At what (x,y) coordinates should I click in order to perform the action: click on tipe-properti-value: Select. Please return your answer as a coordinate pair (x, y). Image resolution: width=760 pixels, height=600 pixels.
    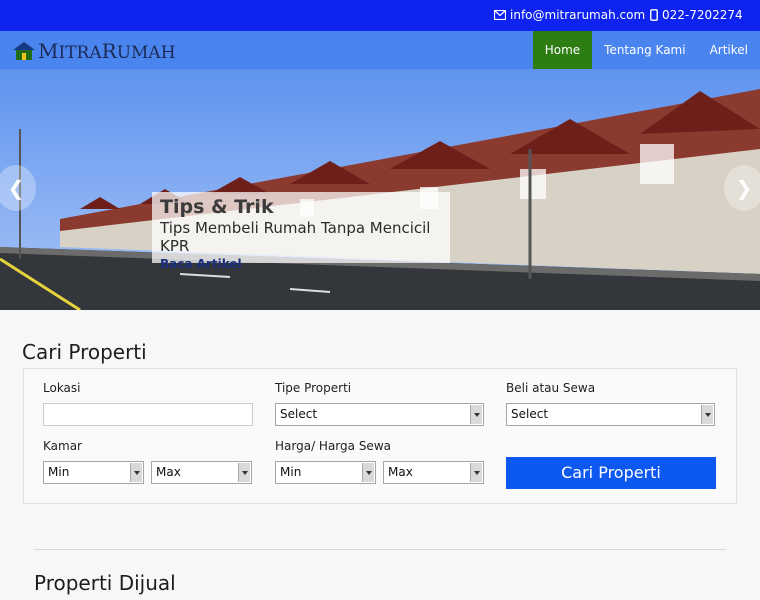
    Looking at the image, I should click on (299, 414).